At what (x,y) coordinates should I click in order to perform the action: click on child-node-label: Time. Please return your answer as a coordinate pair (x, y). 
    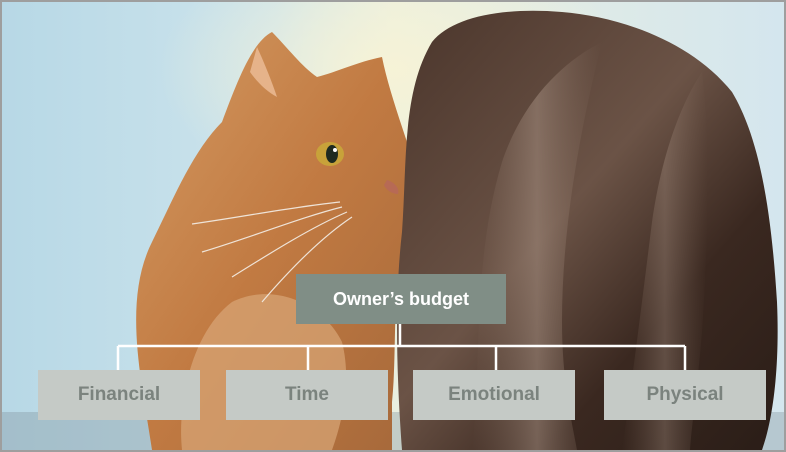
    Looking at the image, I should click on (306, 394).